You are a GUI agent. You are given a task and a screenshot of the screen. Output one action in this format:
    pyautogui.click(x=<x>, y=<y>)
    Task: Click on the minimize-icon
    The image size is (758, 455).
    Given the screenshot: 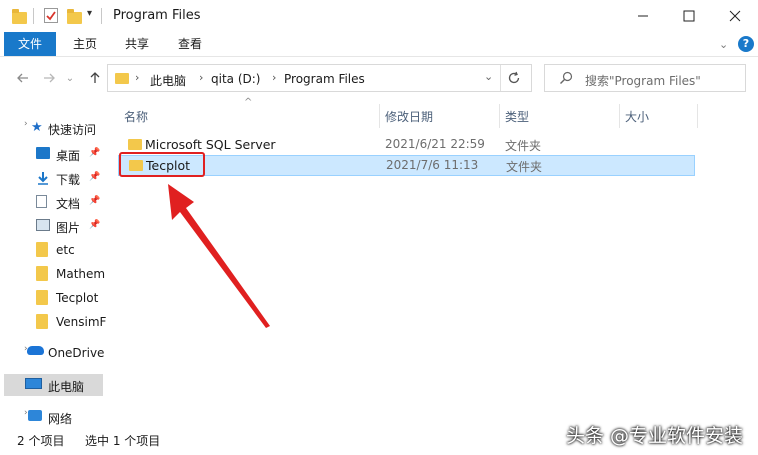 What is the action you would take?
    pyautogui.click(x=643, y=16)
    